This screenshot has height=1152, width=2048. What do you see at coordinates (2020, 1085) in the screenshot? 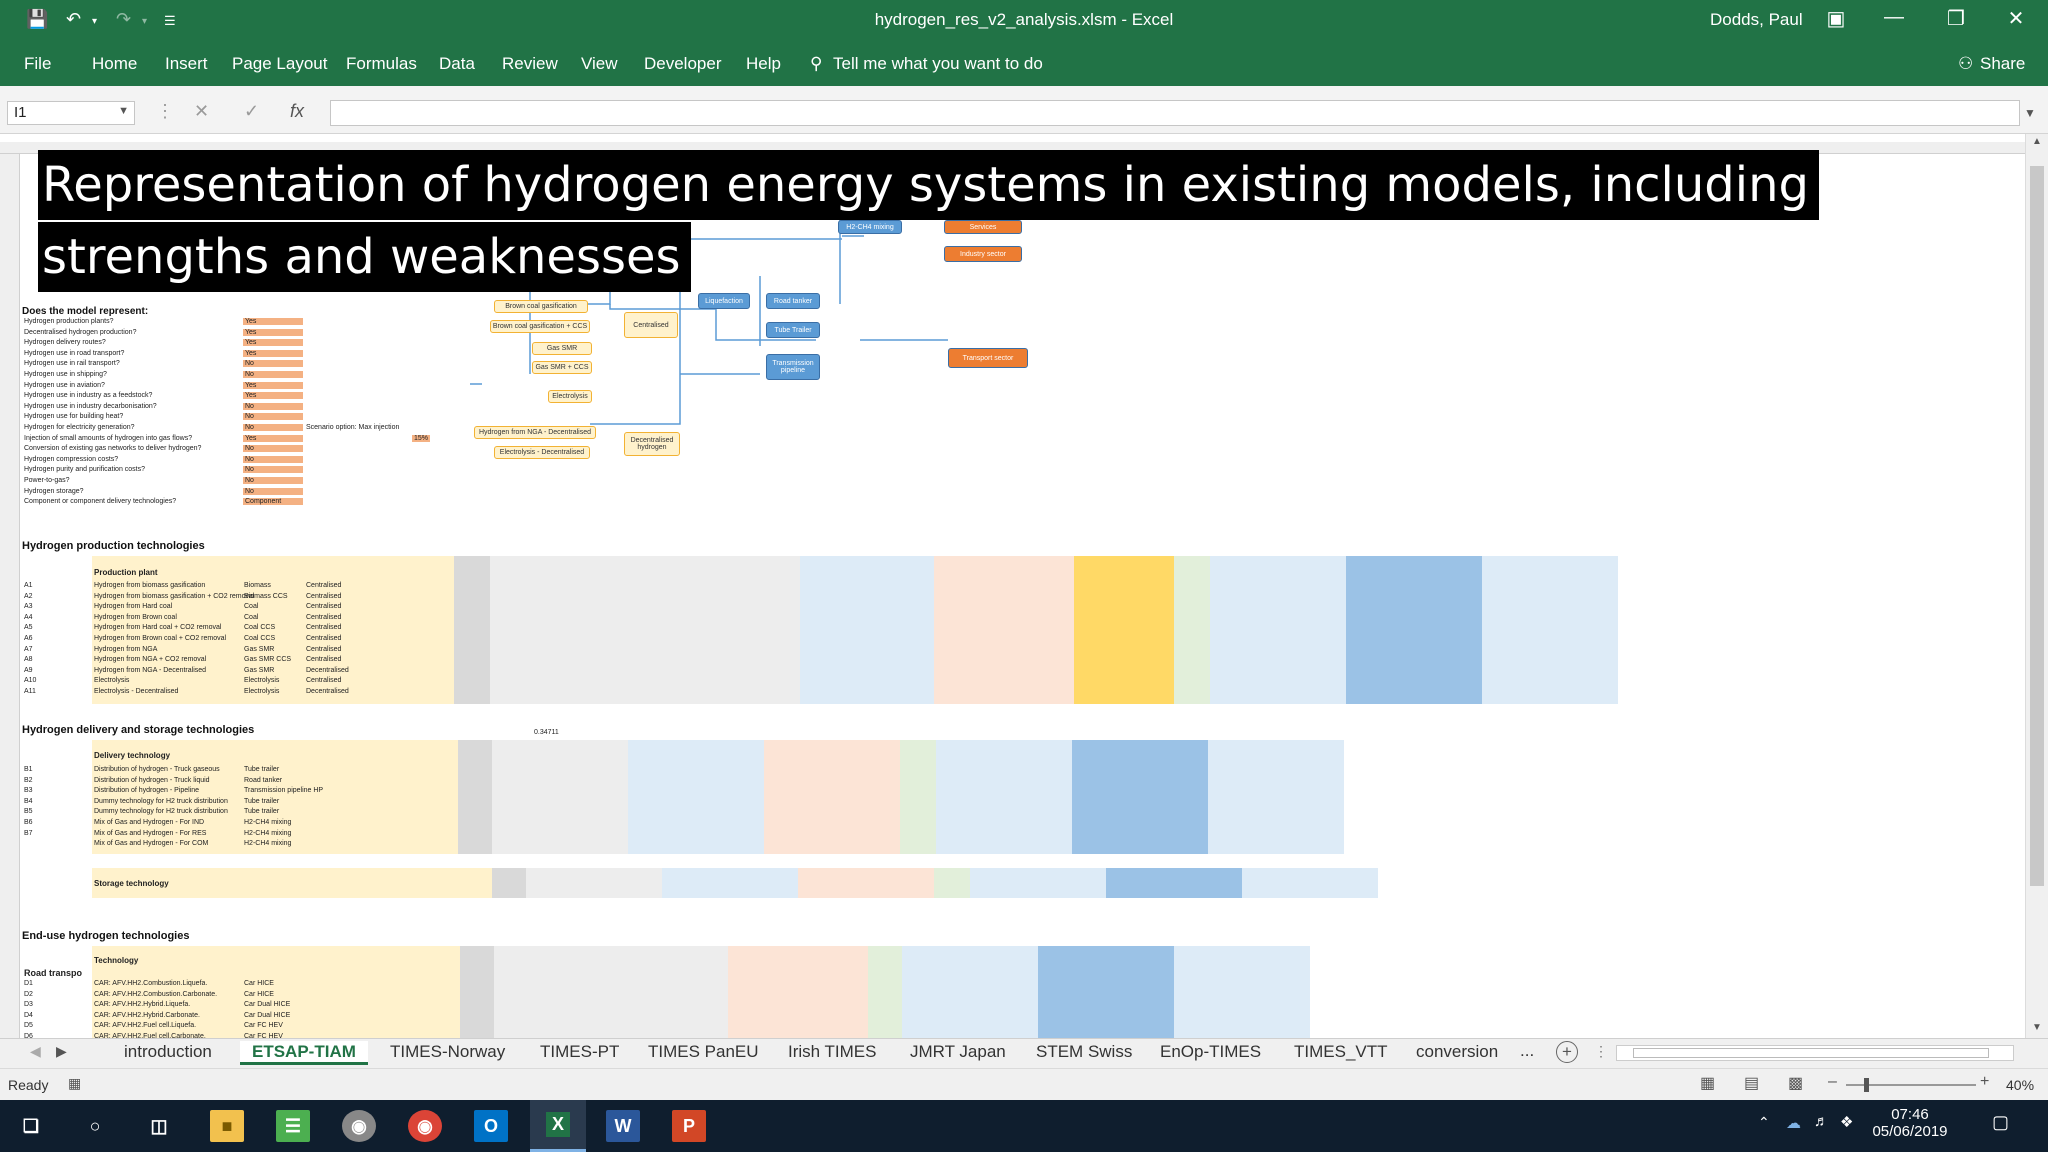
I see `zoom-level: 40%` at bounding box center [2020, 1085].